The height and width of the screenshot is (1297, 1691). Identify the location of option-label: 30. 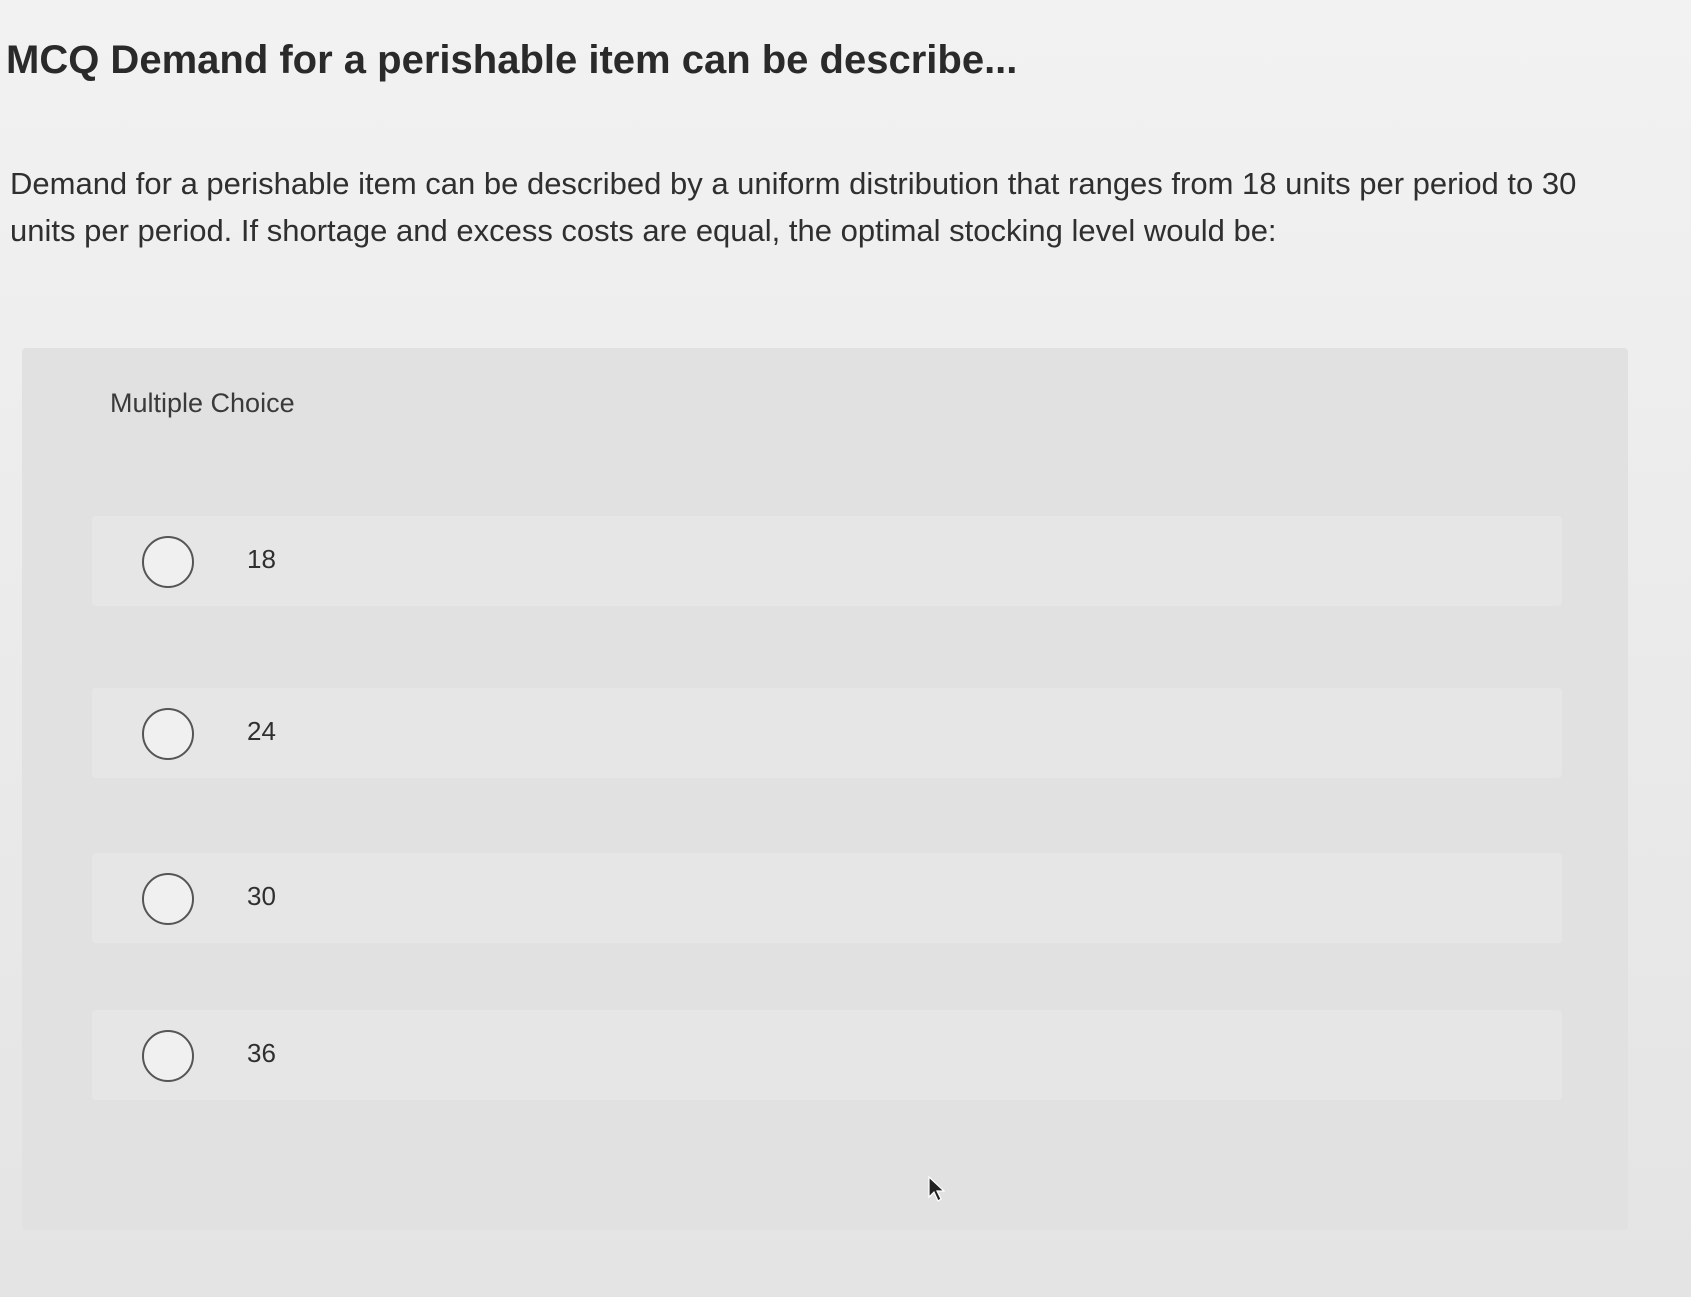
(261, 896).